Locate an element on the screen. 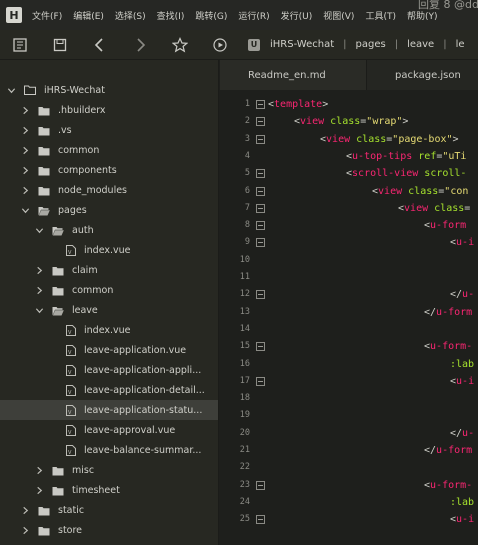  code-line: 4 <u-top-tips ref="uTi is located at coordinates (349, 156).